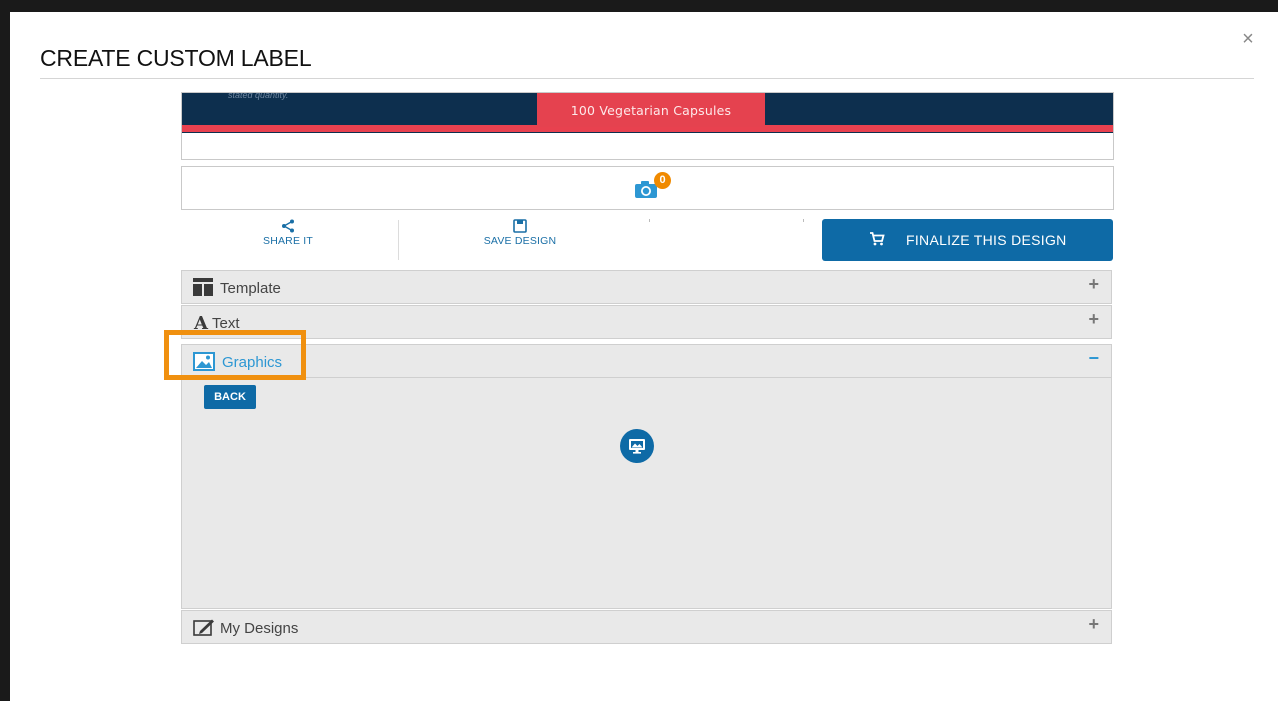 This screenshot has width=1278, height=701. I want to click on upload-from-computer-button, so click(637, 446).